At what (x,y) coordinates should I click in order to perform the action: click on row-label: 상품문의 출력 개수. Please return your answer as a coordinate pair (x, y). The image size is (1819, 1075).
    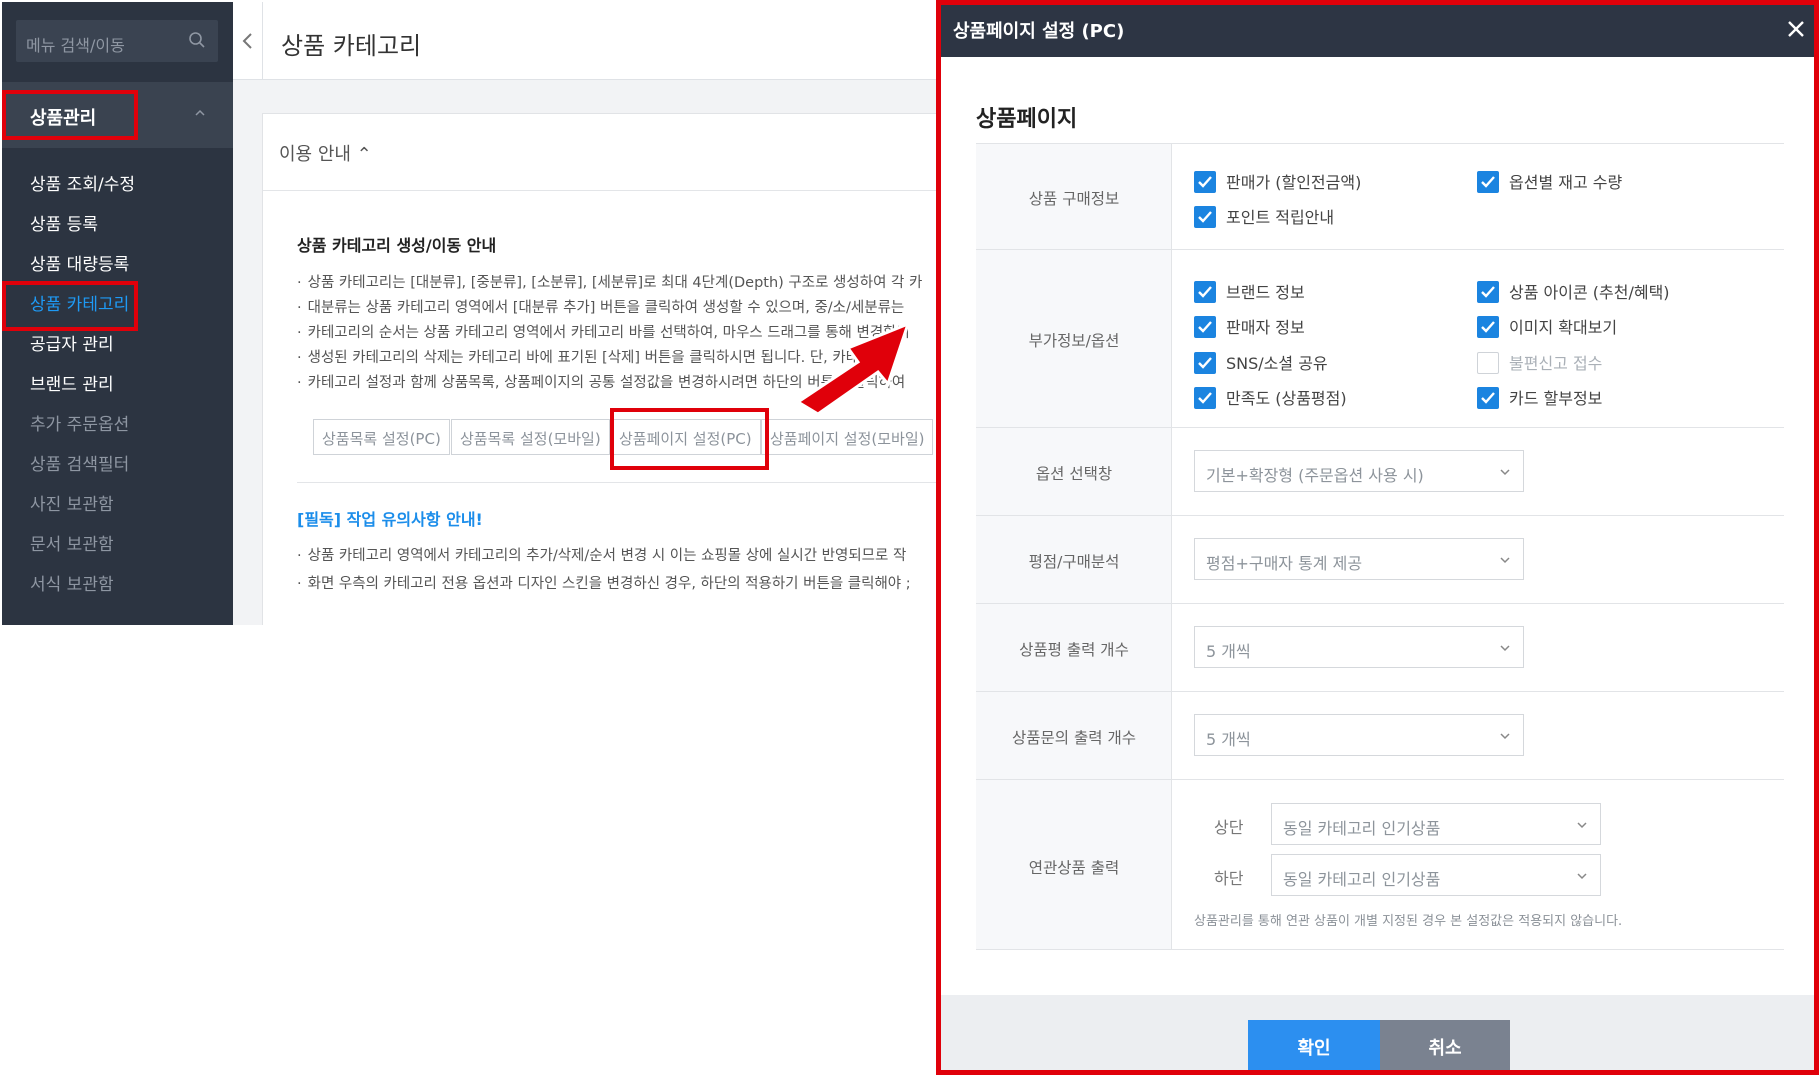
    Looking at the image, I should click on (1074, 738).